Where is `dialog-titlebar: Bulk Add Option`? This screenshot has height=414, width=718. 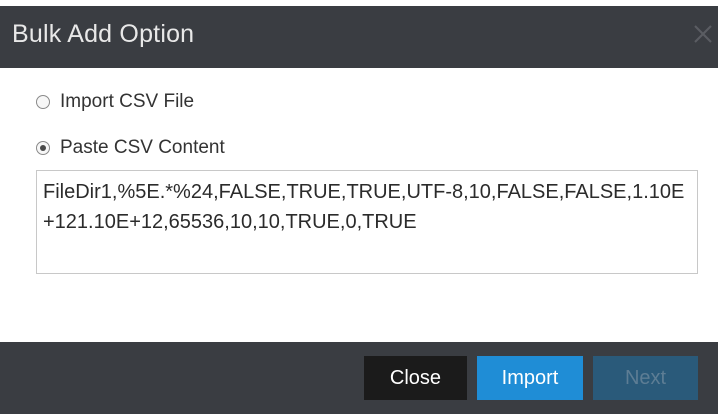 dialog-titlebar: Bulk Add Option is located at coordinates (359, 37).